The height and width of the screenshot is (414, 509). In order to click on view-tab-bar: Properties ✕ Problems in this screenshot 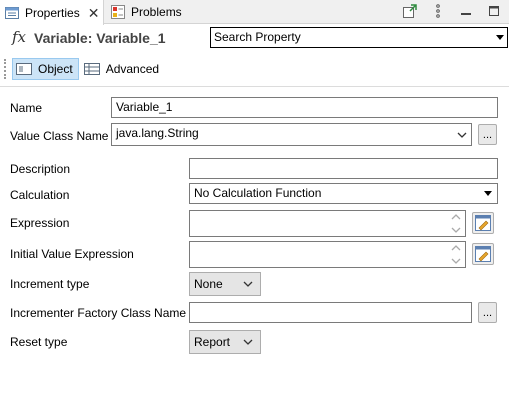, I will do `click(254, 12)`.